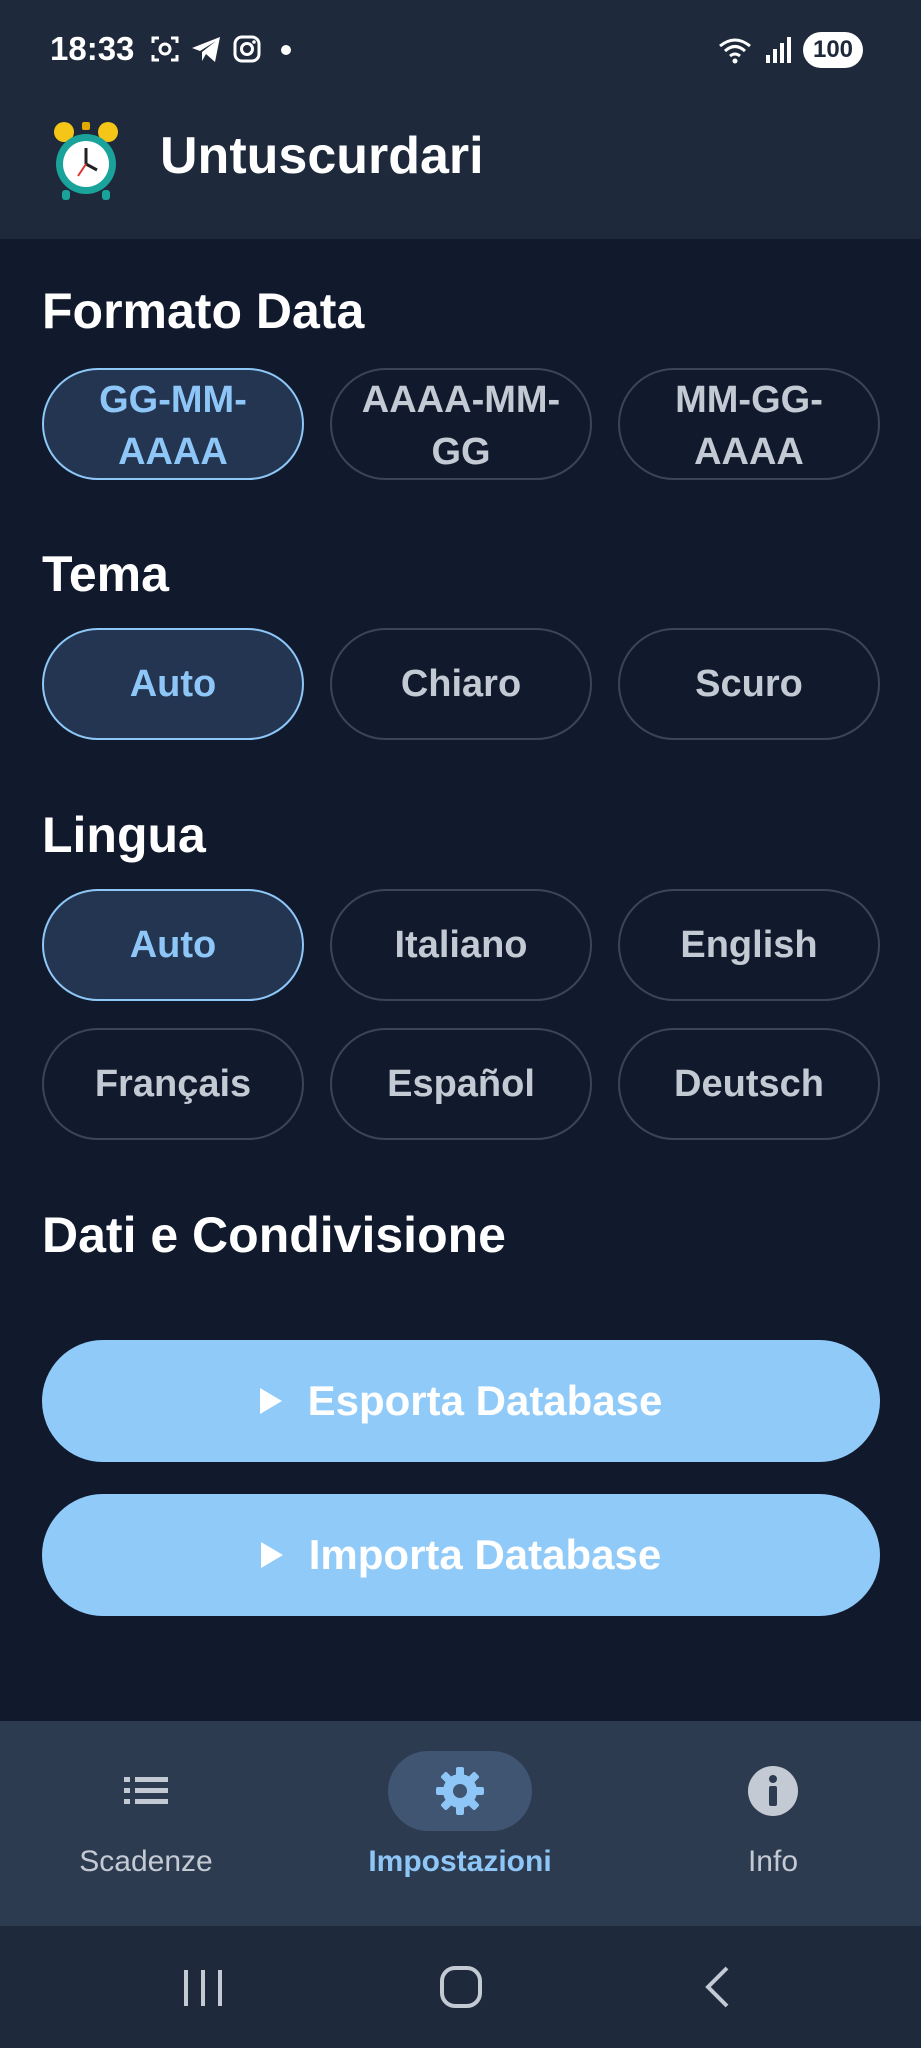 Image resolution: width=921 pixels, height=2048 pixels. I want to click on system-status-icons: 100, so click(790, 50).